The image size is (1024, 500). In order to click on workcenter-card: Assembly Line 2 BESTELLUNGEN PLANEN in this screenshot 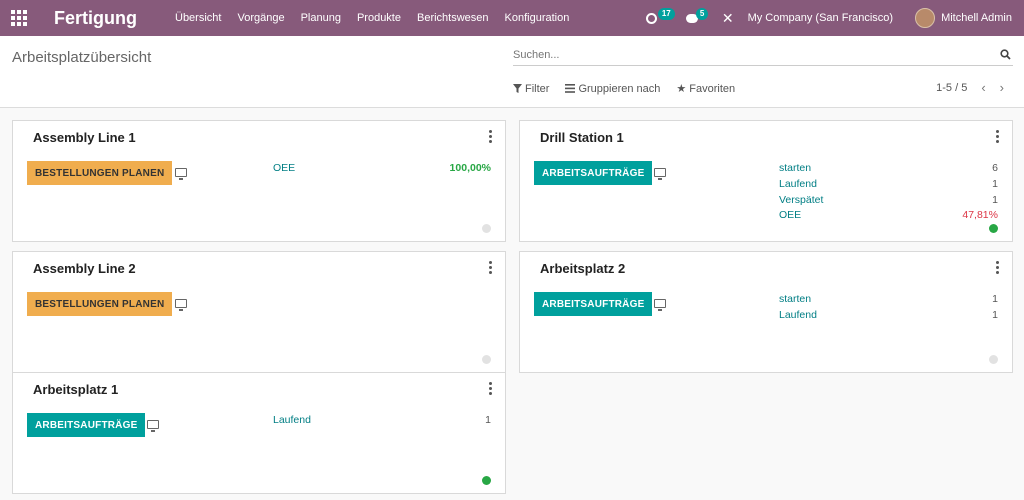, I will do `click(259, 312)`.